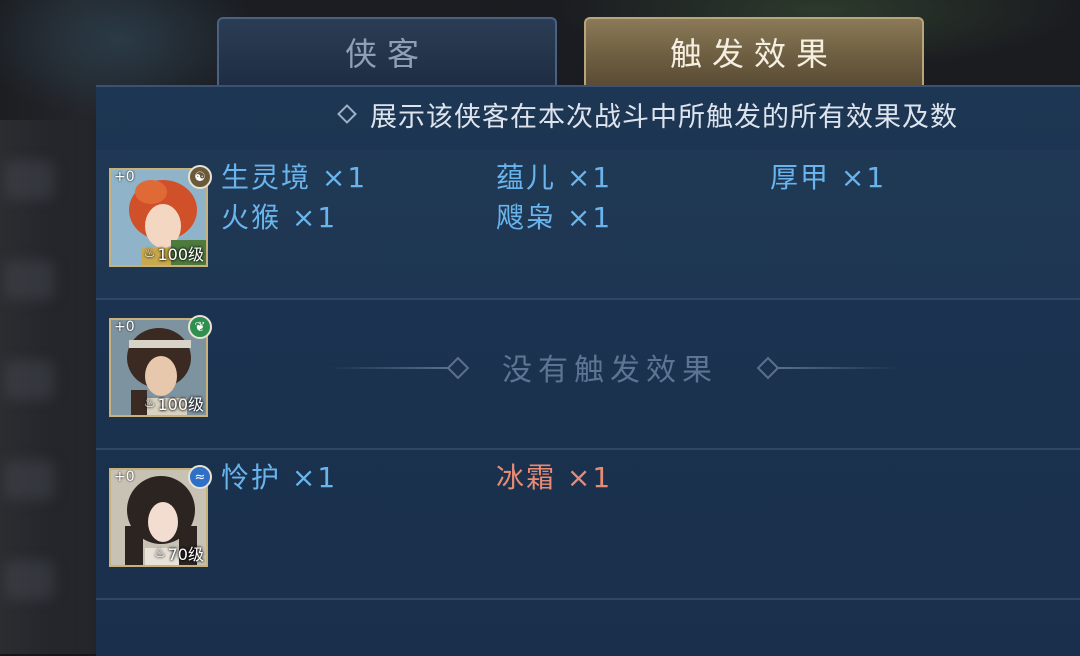 This screenshot has height=656, width=1080. Describe the element at coordinates (279, 217) in the screenshot. I see `effect-label: 火猴 ×1` at that location.